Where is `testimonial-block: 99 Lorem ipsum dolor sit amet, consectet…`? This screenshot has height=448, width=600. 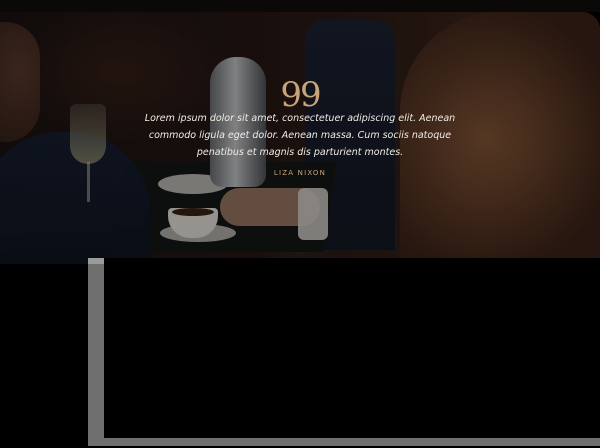 testimonial-block: 99 Lorem ipsum dolor sit amet, consectet… is located at coordinates (300, 127).